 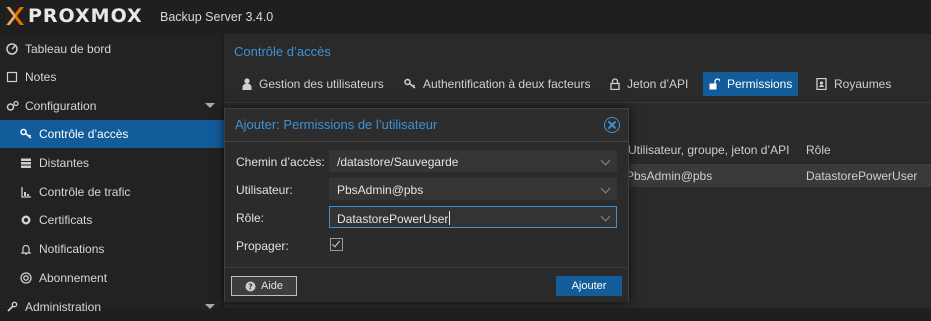 What do you see at coordinates (12, 307) in the screenshot?
I see `wrench-icon` at bounding box center [12, 307].